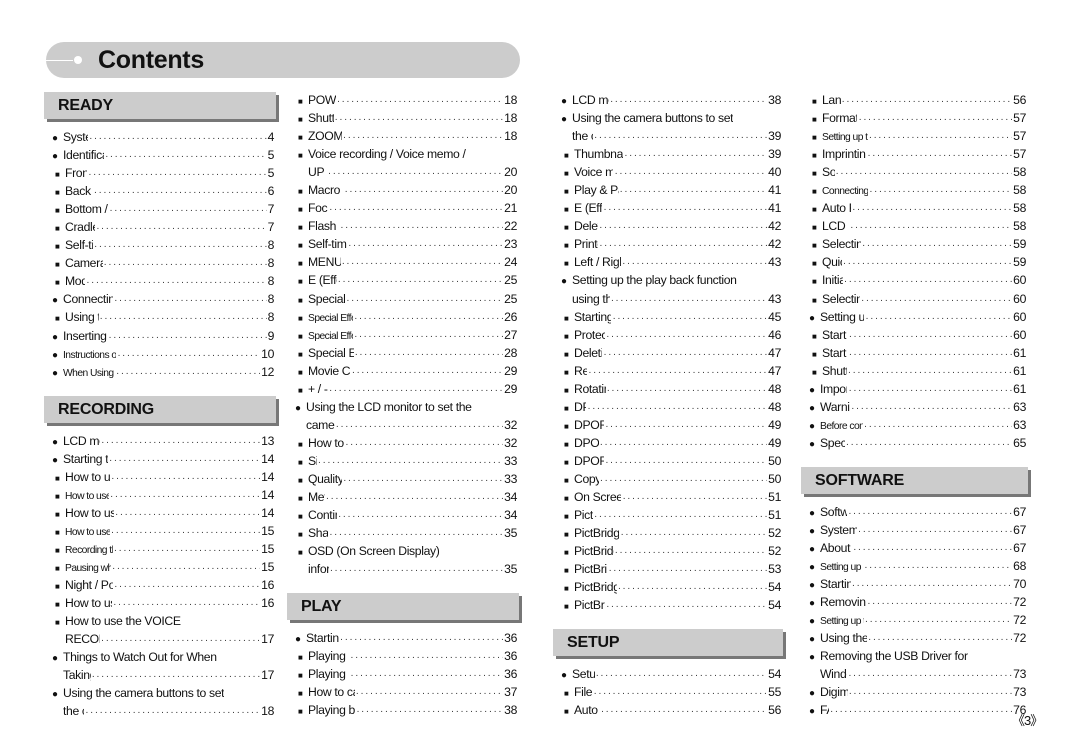  Describe the element at coordinates (671, 191) in the screenshot. I see `toc-entry: ■ Play & Pause / Down button 41` at that location.